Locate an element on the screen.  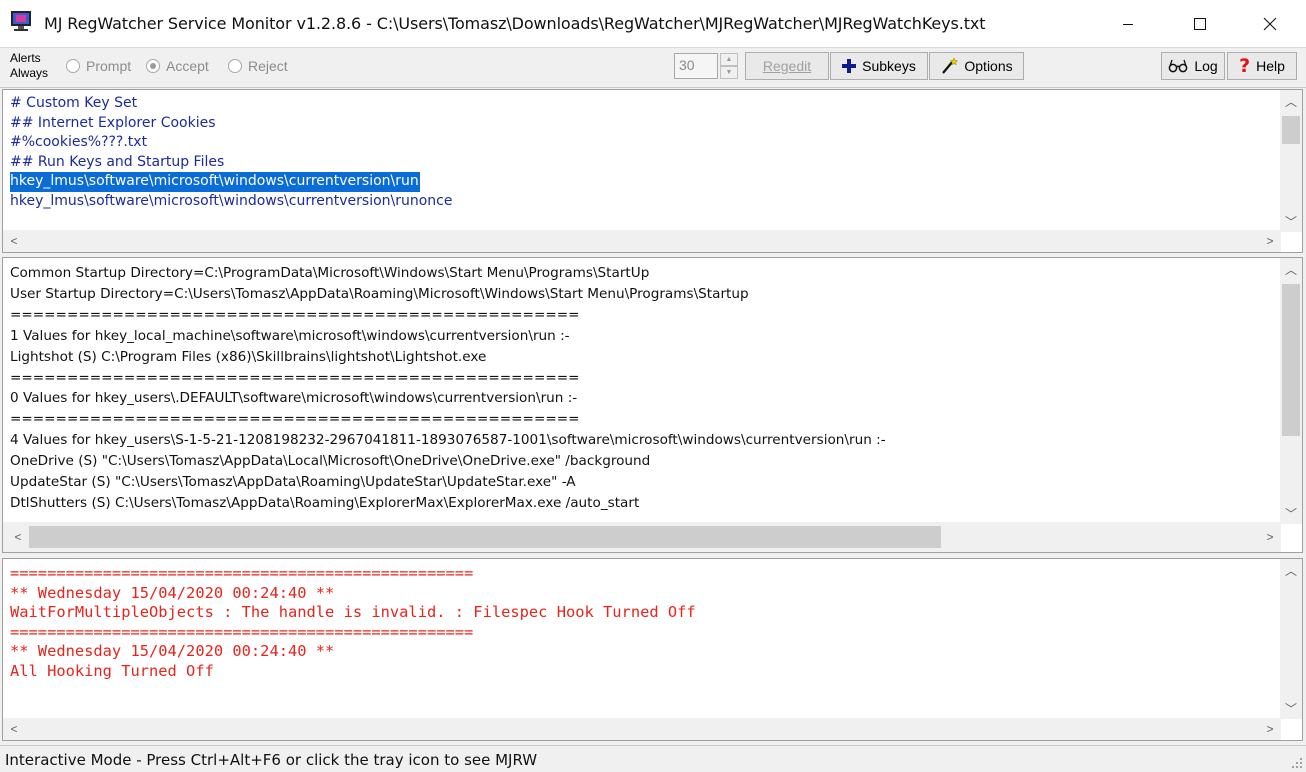
log-horizontal-scrollbar: < > is located at coordinates (642, 729).